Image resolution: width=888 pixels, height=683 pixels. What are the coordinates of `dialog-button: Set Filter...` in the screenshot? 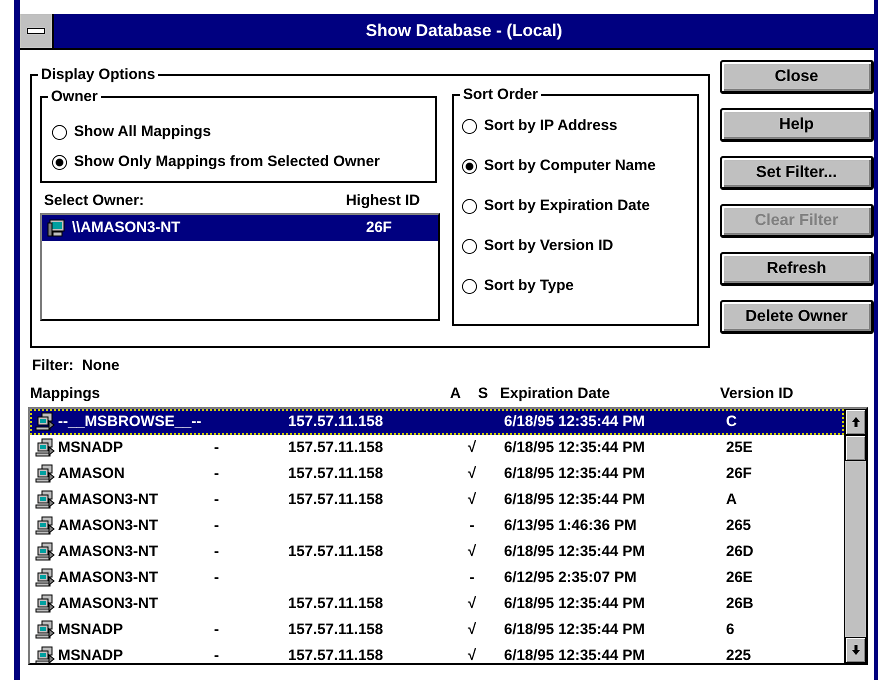 It's located at (797, 173).